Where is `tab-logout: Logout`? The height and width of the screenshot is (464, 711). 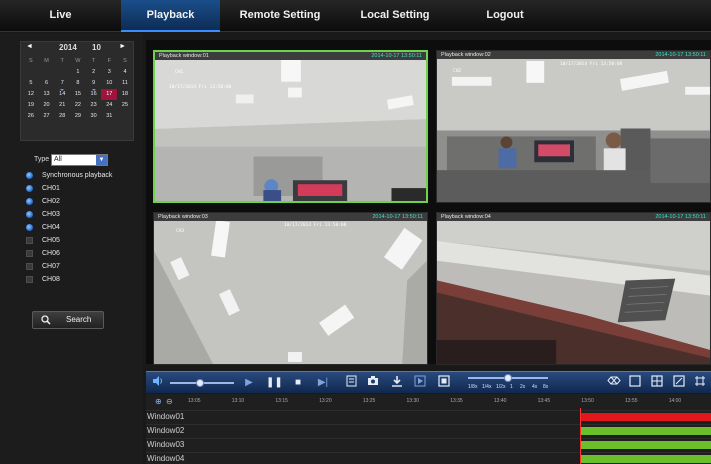
tab-logout: Logout is located at coordinates (505, 16).